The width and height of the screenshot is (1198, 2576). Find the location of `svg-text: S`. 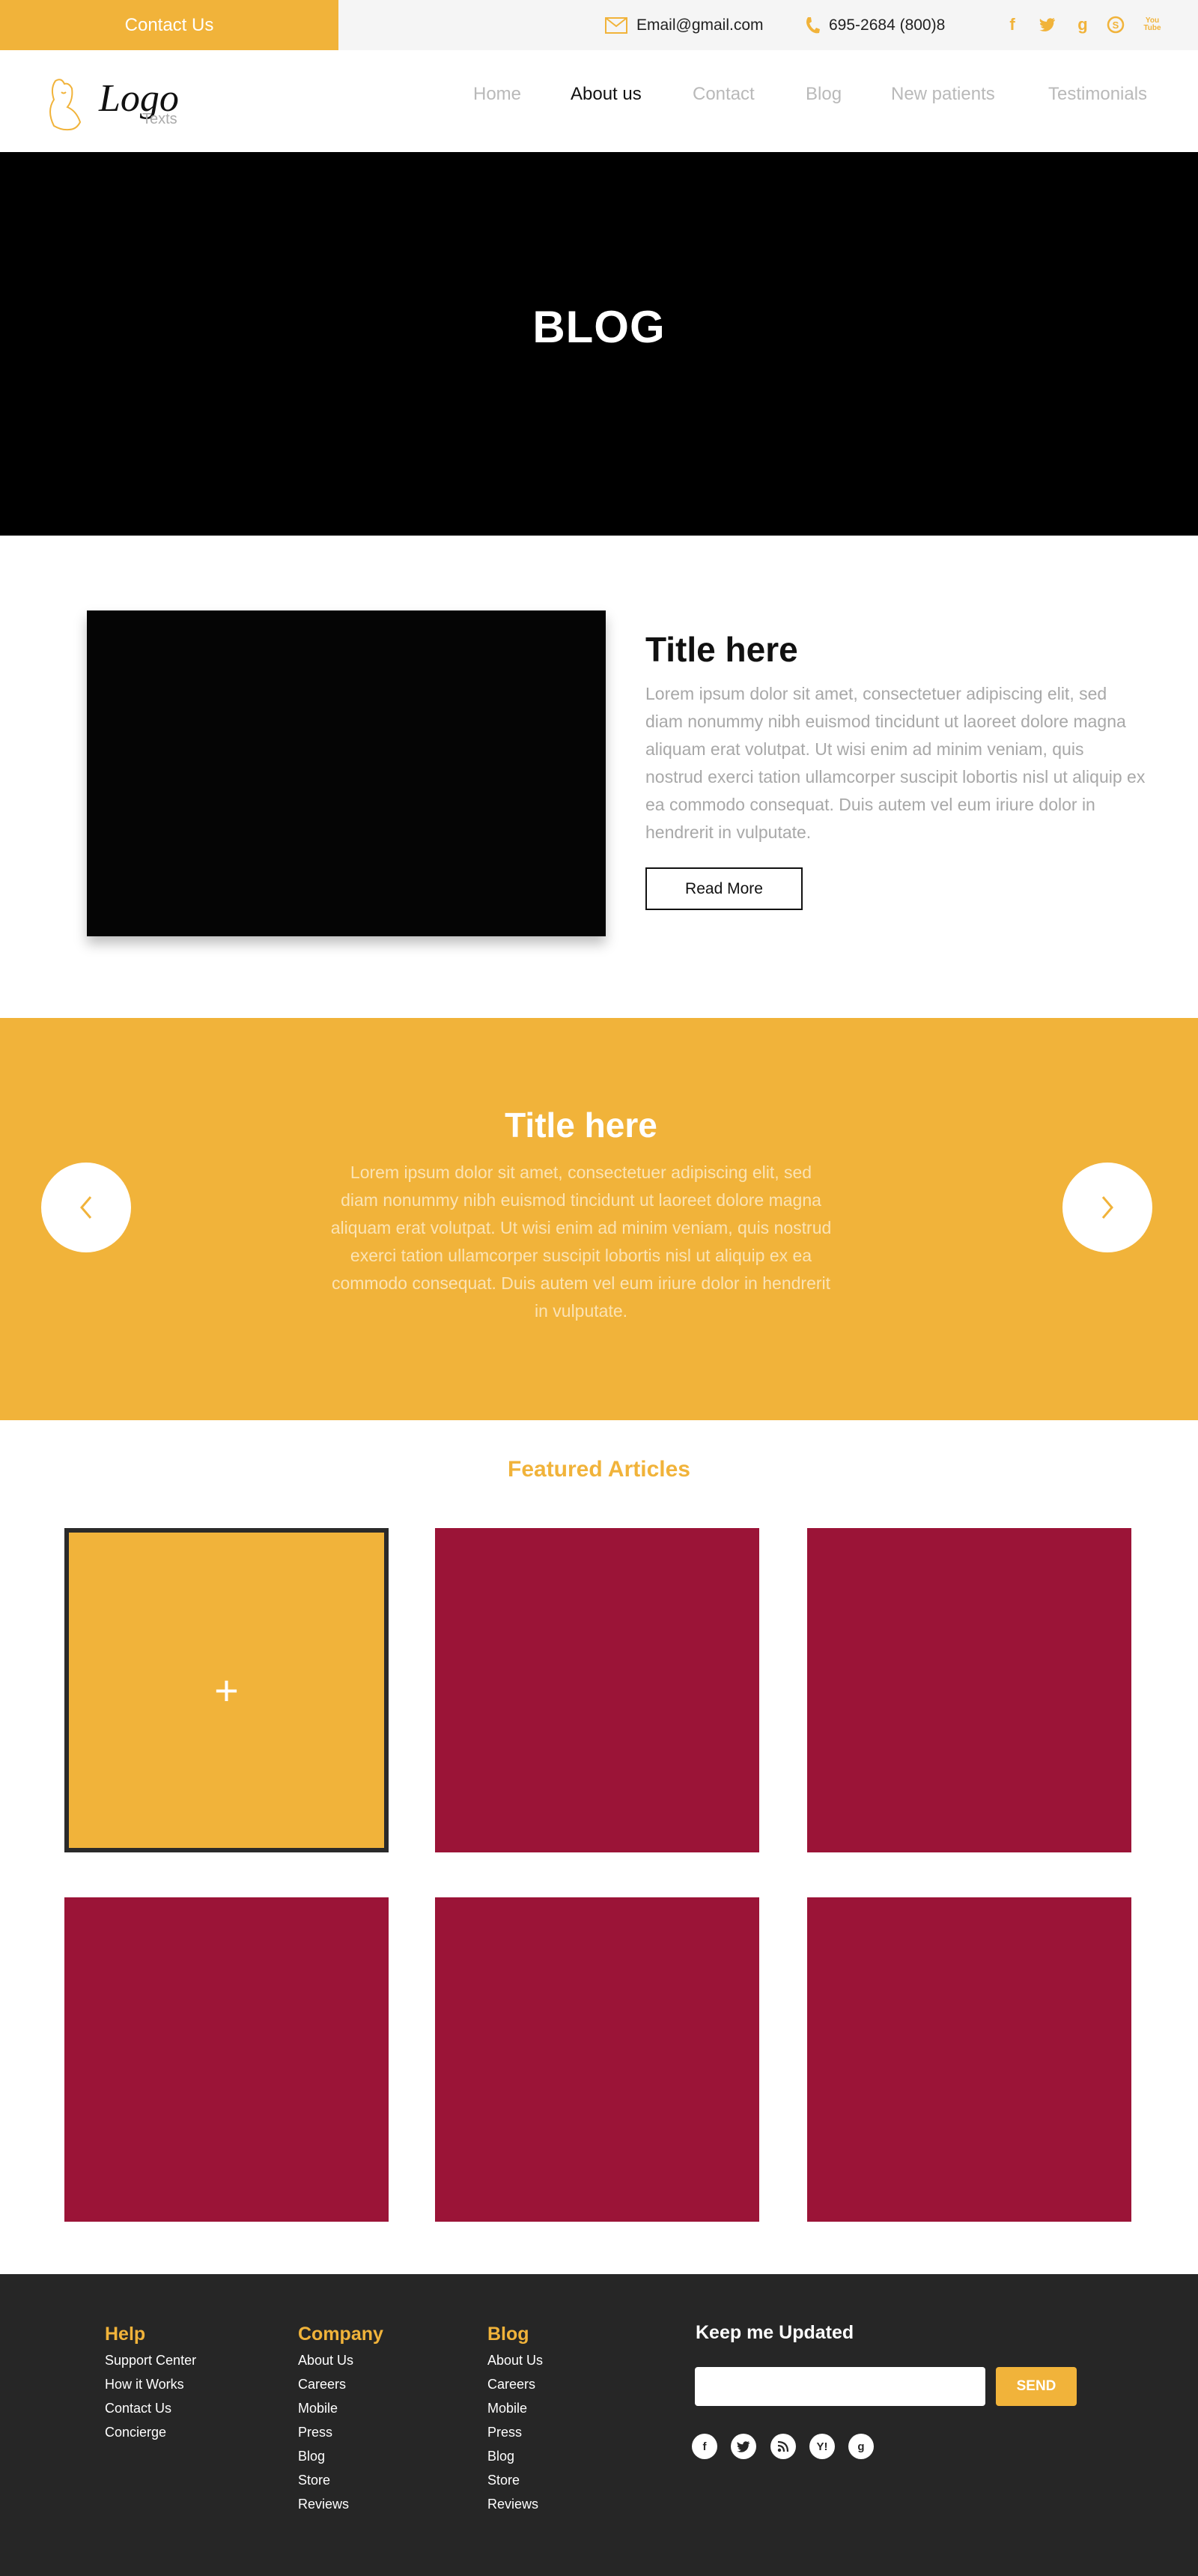

svg-text: S is located at coordinates (1116, 25).